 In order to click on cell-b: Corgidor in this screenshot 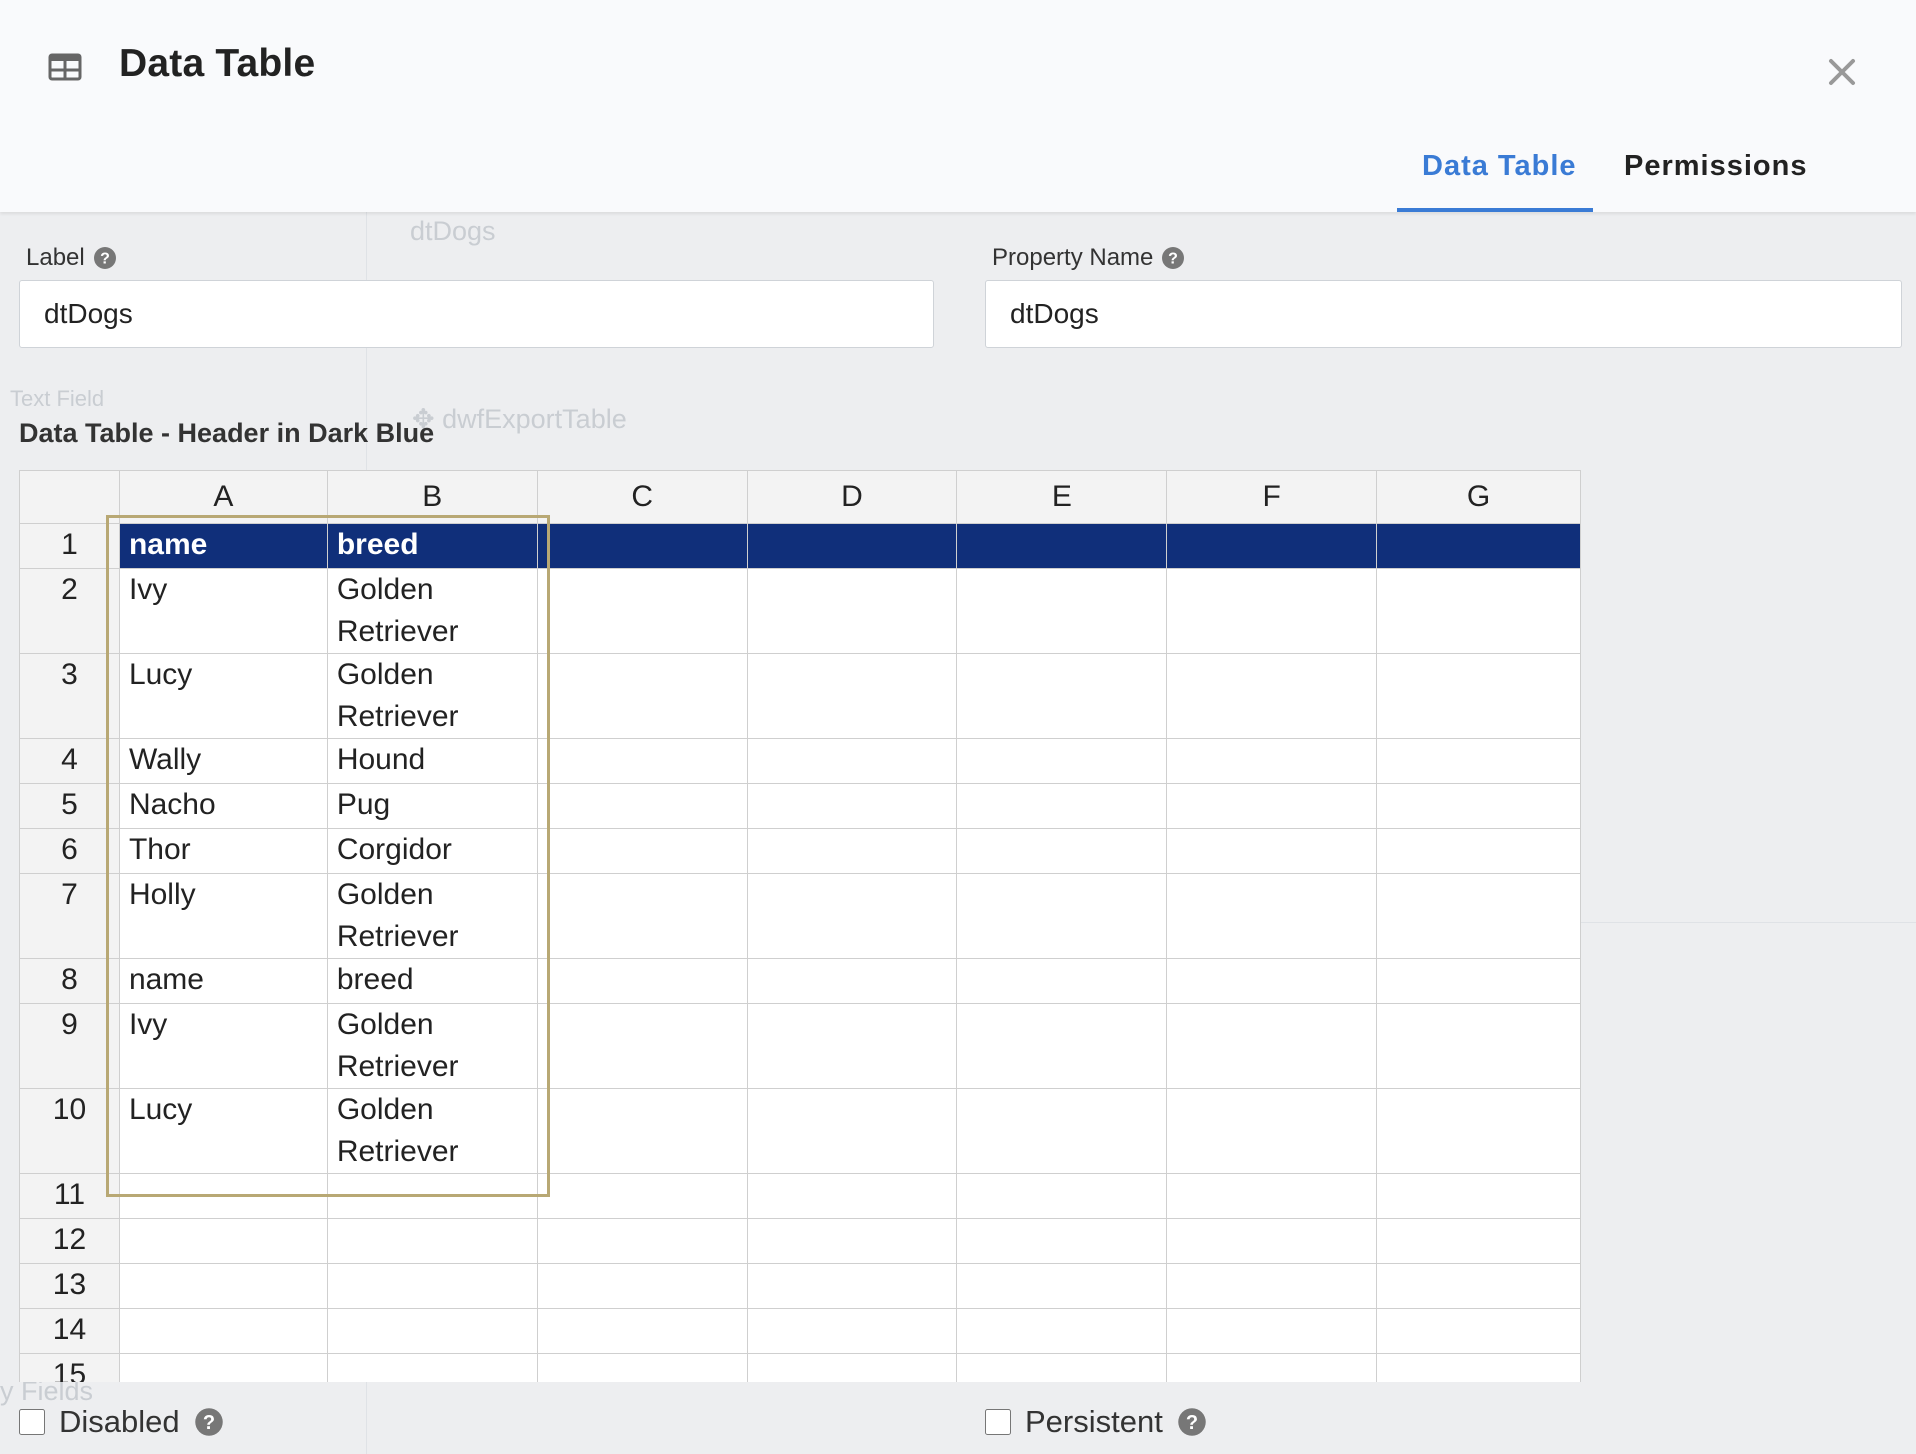, I will do `click(432, 851)`.